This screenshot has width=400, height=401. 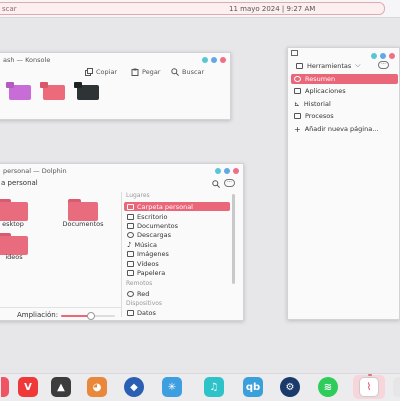 I want to click on copy-button: Copiar, so click(x=101, y=72).